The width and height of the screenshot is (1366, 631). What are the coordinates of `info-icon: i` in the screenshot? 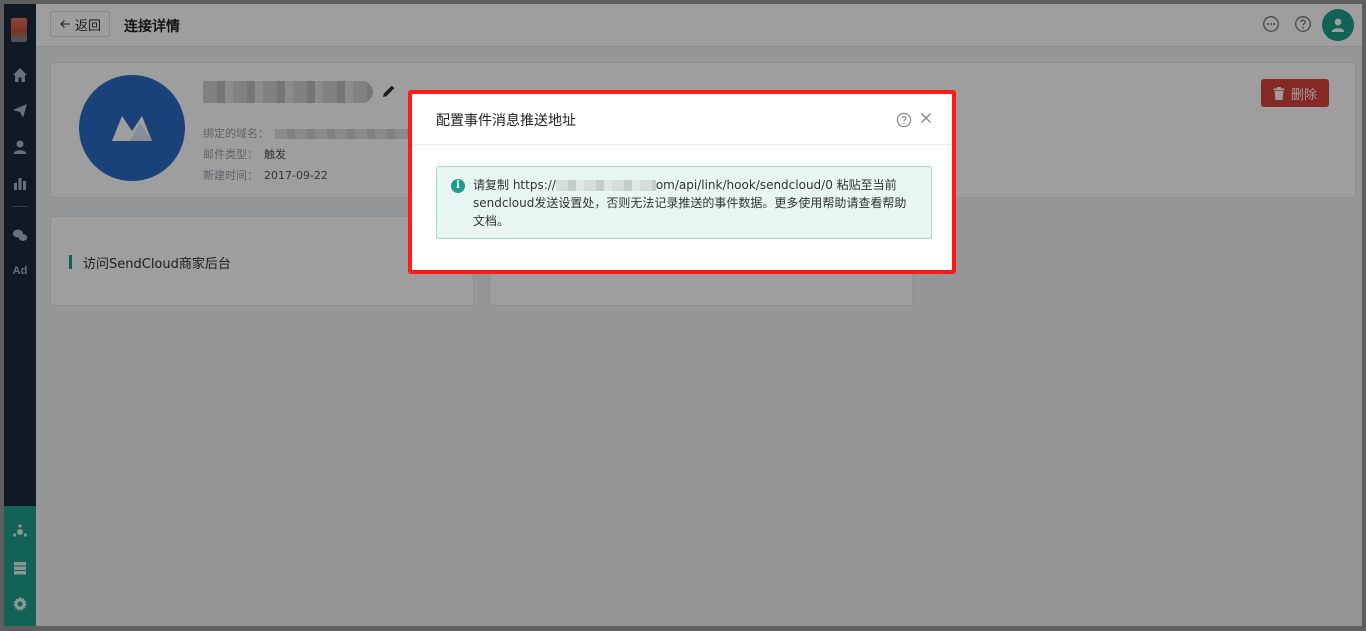 It's located at (458, 186).